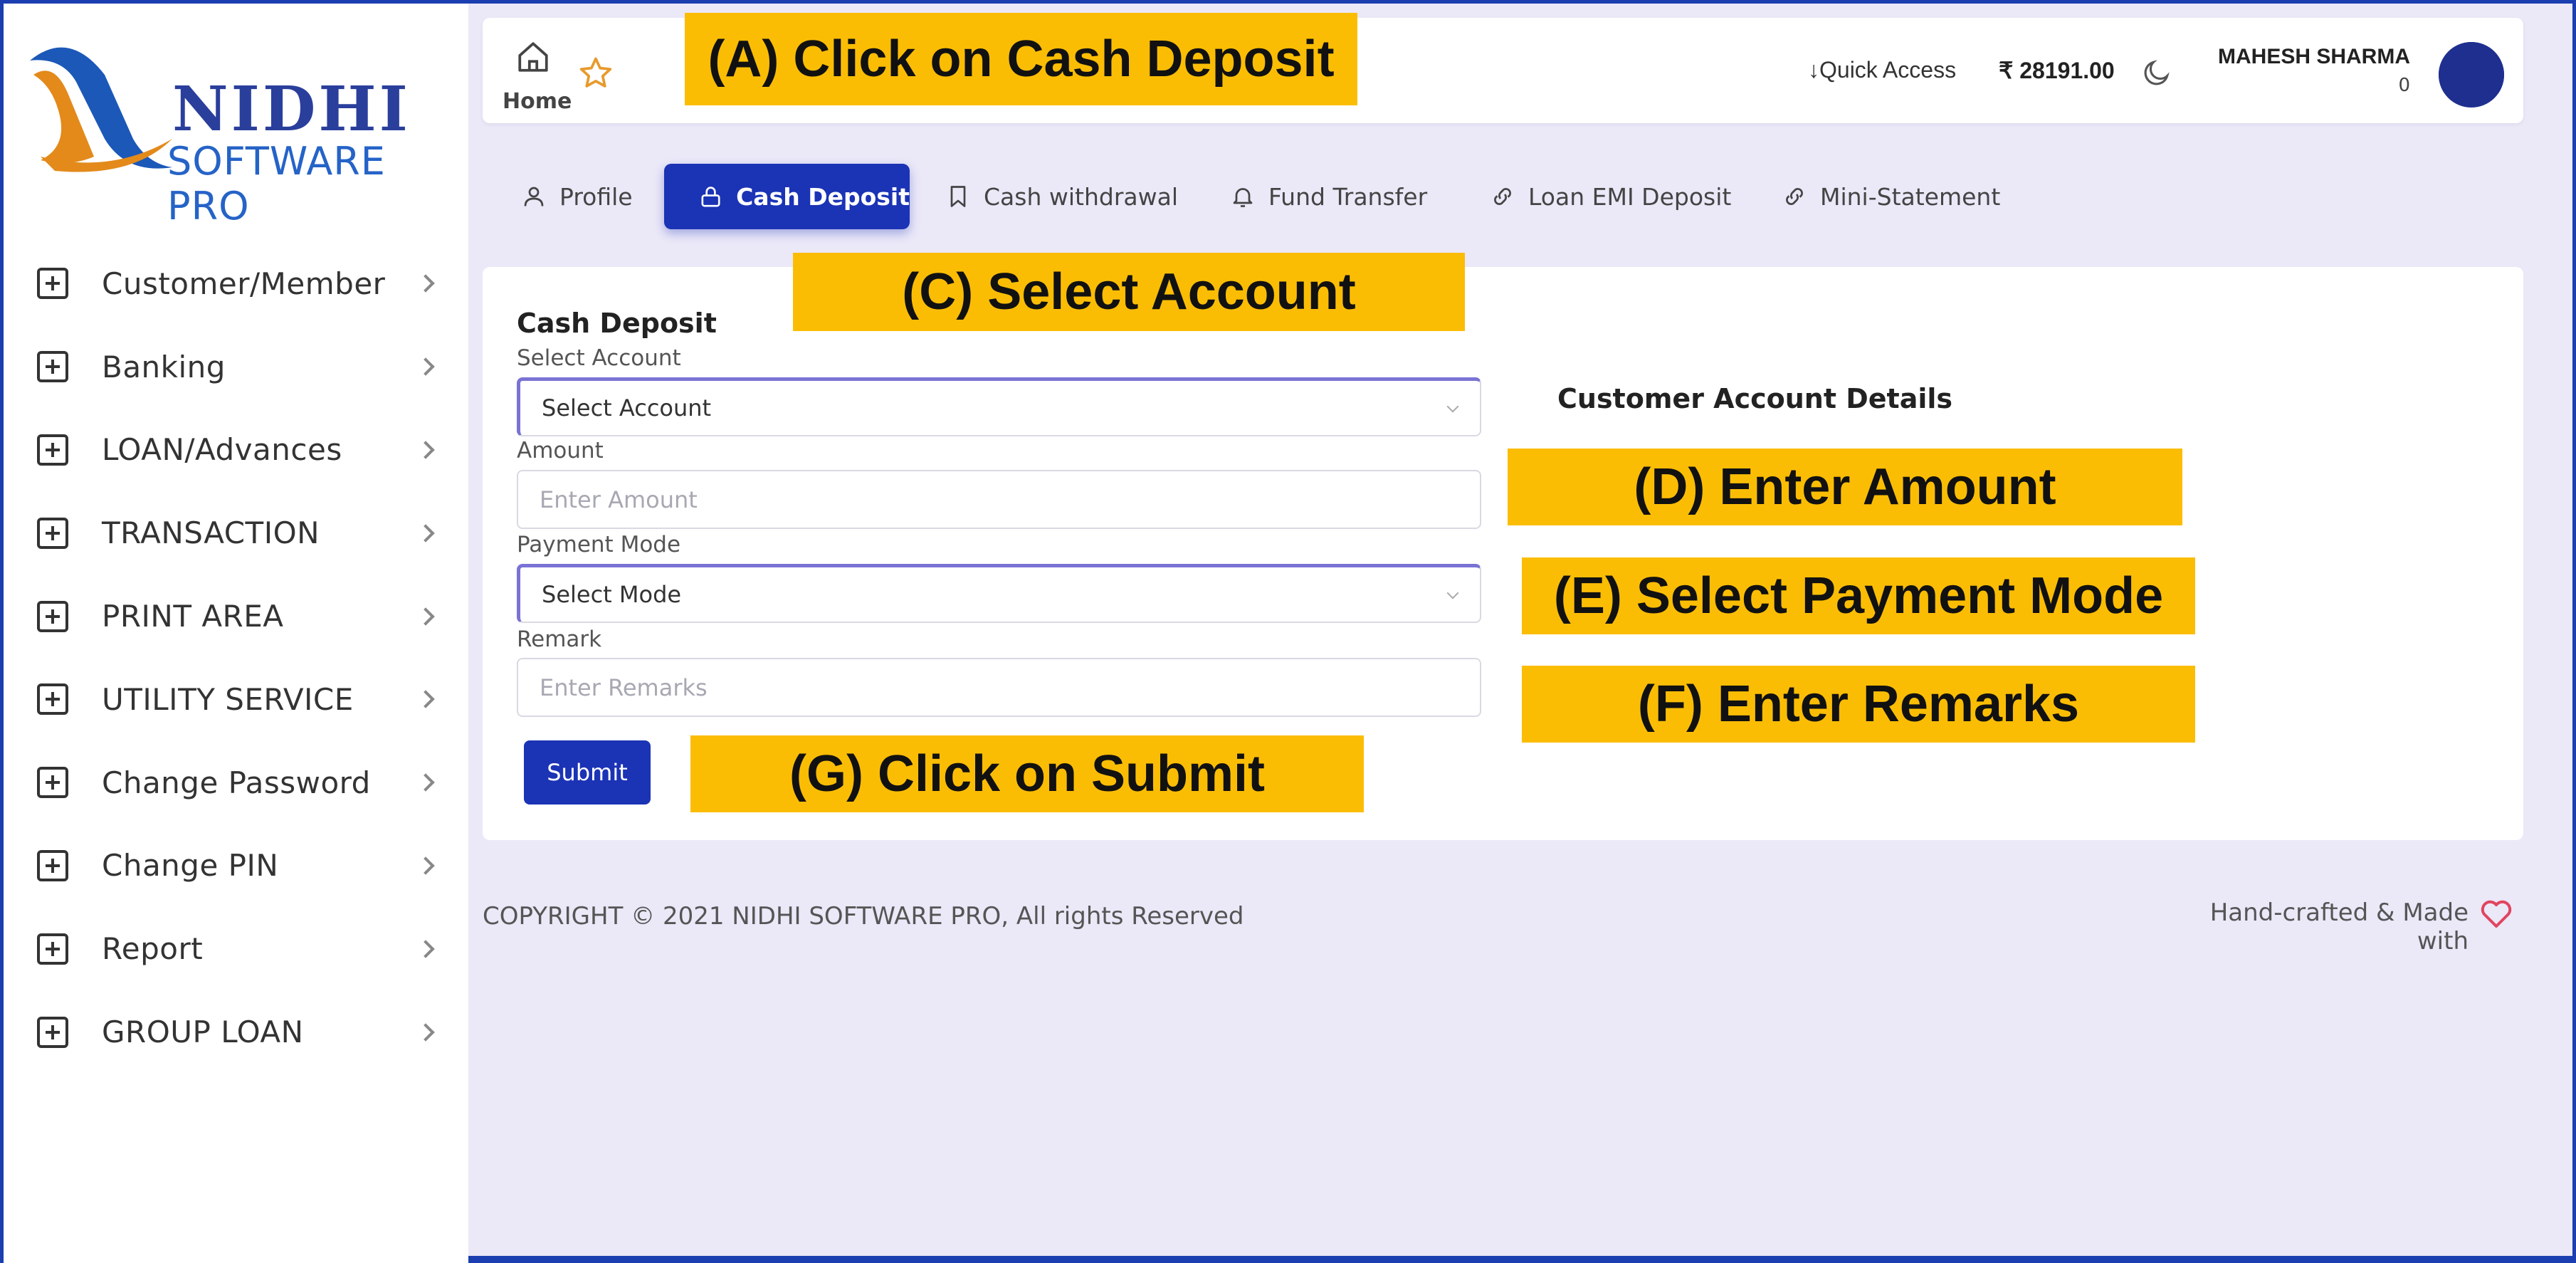 This screenshot has height=1263, width=2576. I want to click on amount-field, so click(999, 499).